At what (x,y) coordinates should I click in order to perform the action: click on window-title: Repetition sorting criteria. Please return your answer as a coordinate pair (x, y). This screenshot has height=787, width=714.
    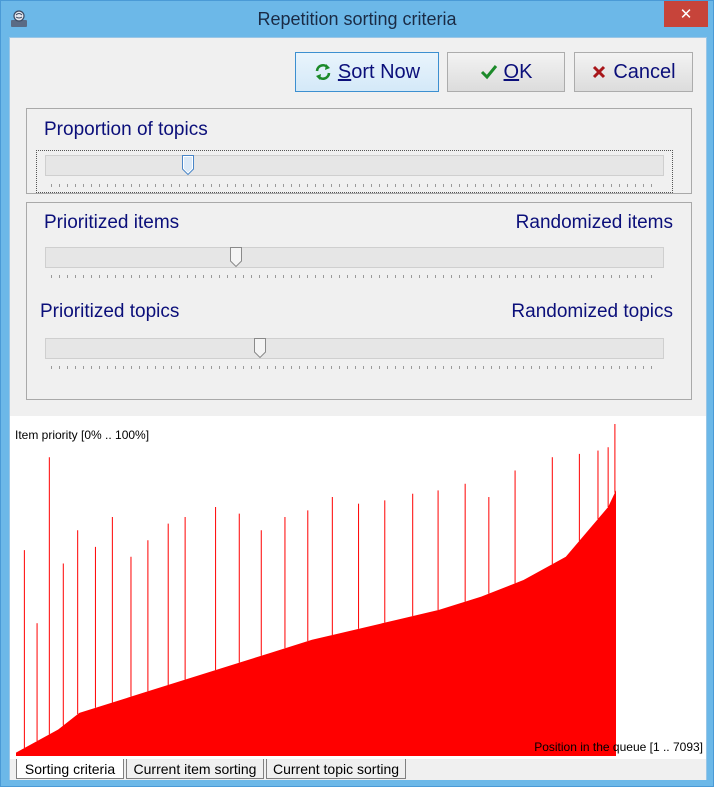
    Looking at the image, I should click on (357, 19).